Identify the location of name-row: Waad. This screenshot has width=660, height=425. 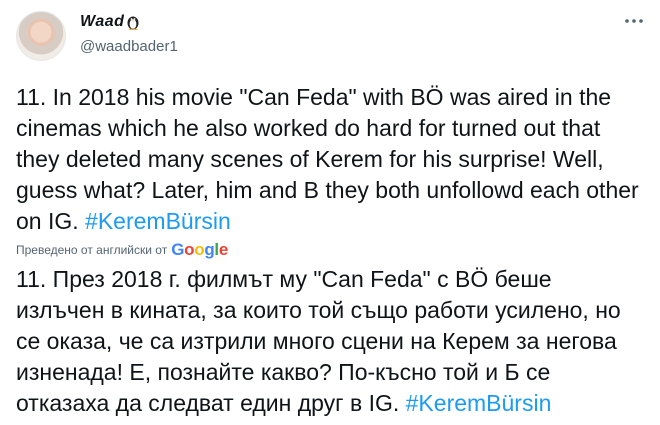
(110, 22).